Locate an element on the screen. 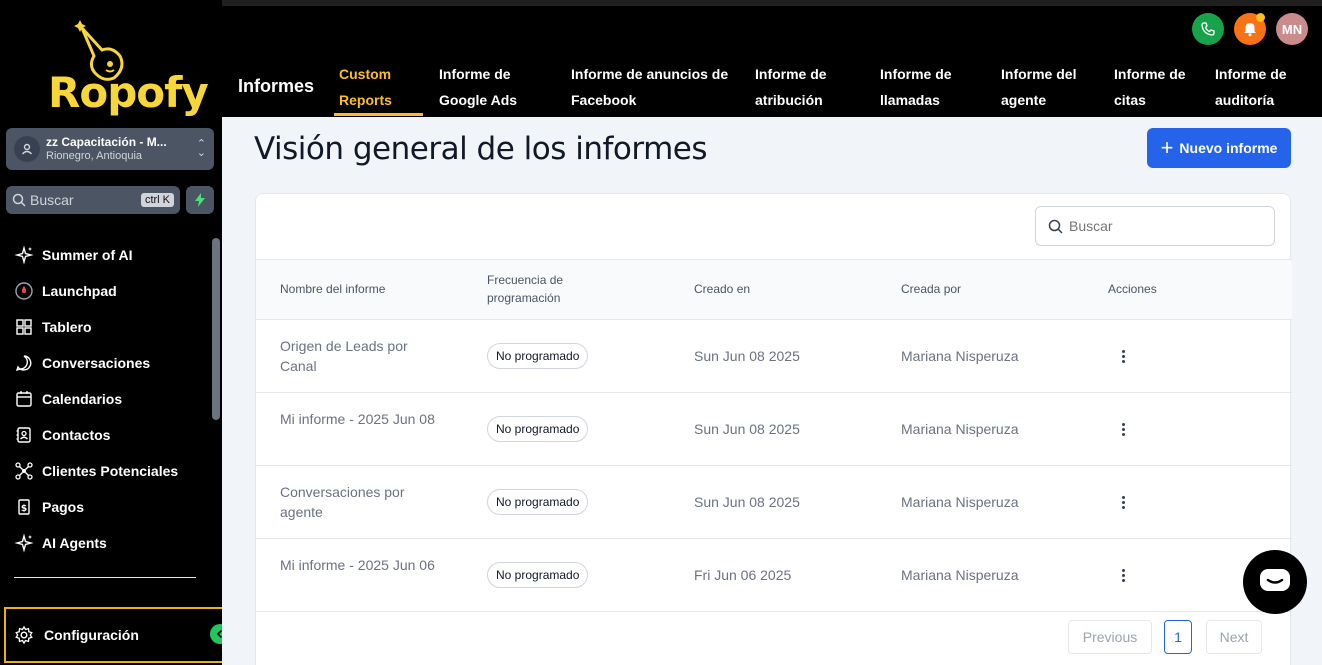 The width and height of the screenshot is (1322, 665). table-search-input is located at coordinates (1159, 226).